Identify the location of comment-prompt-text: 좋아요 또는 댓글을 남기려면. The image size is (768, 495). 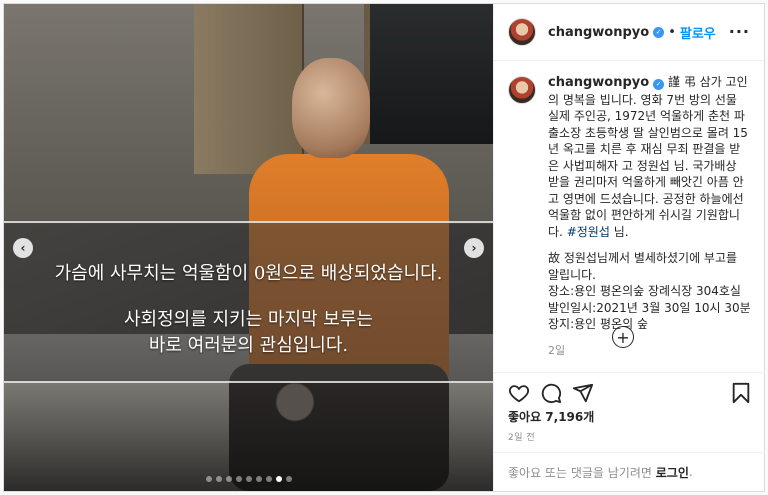
(580, 472).